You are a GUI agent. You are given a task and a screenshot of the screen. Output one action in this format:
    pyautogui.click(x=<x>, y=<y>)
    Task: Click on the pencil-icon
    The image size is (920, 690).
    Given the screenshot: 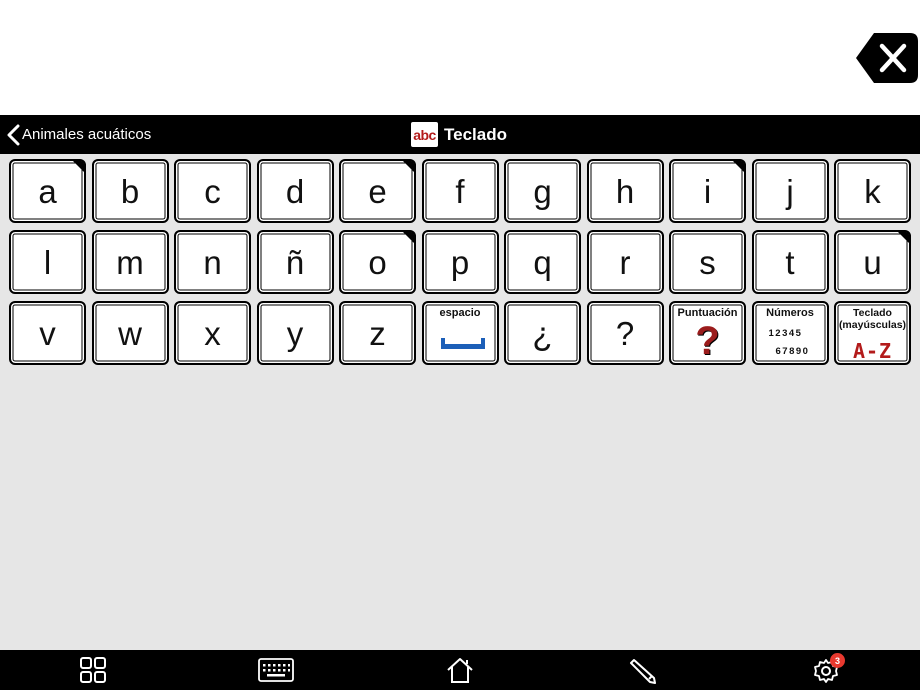 What is the action you would take?
    pyautogui.click(x=643, y=671)
    